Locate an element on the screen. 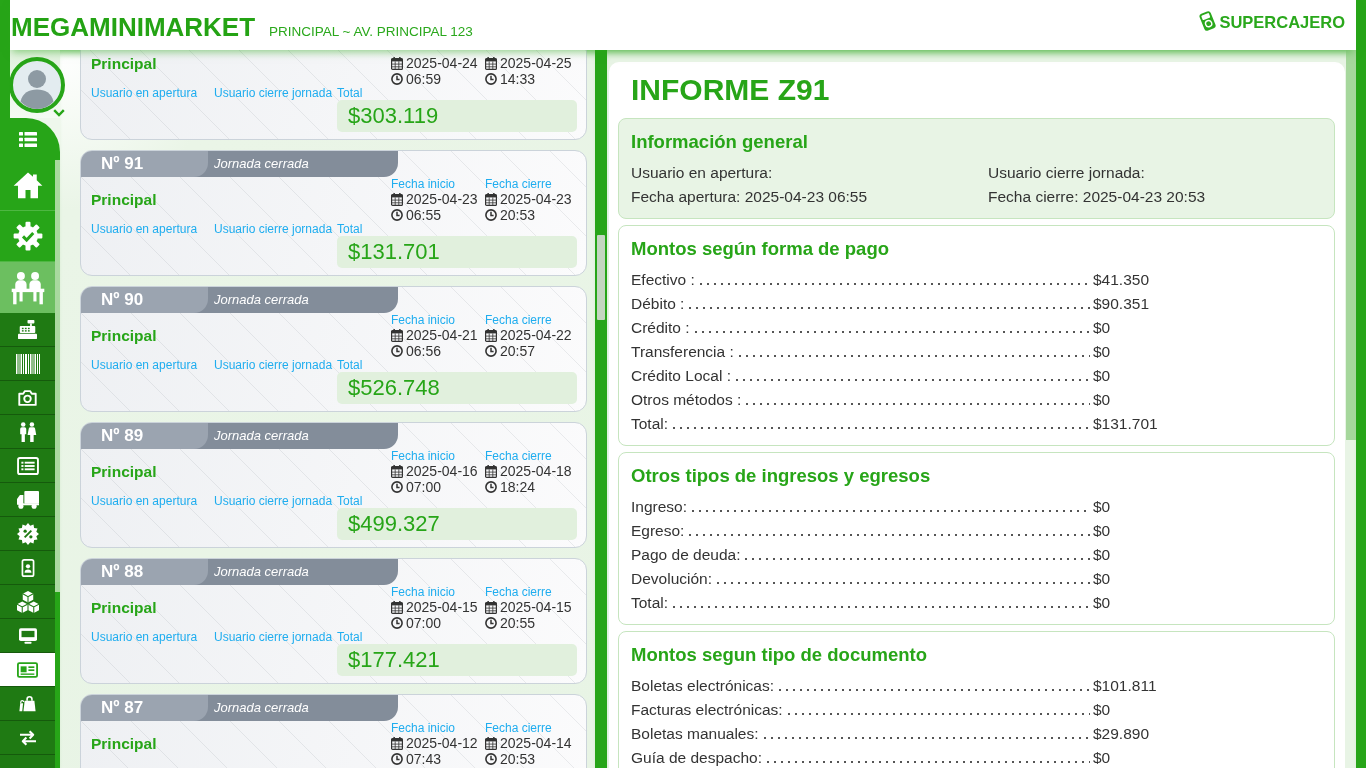 The height and width of the screenshot is (768, 1366). date-value: 2025-04-14 is located at coordinates (536, 743).